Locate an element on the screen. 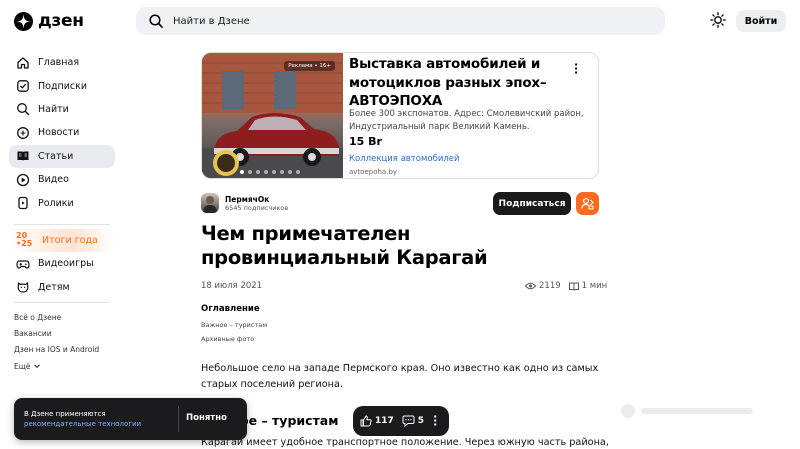 Image resolution: width=800 pixels, height=449 pixels. news-icon is located at coordinates (23, 132).